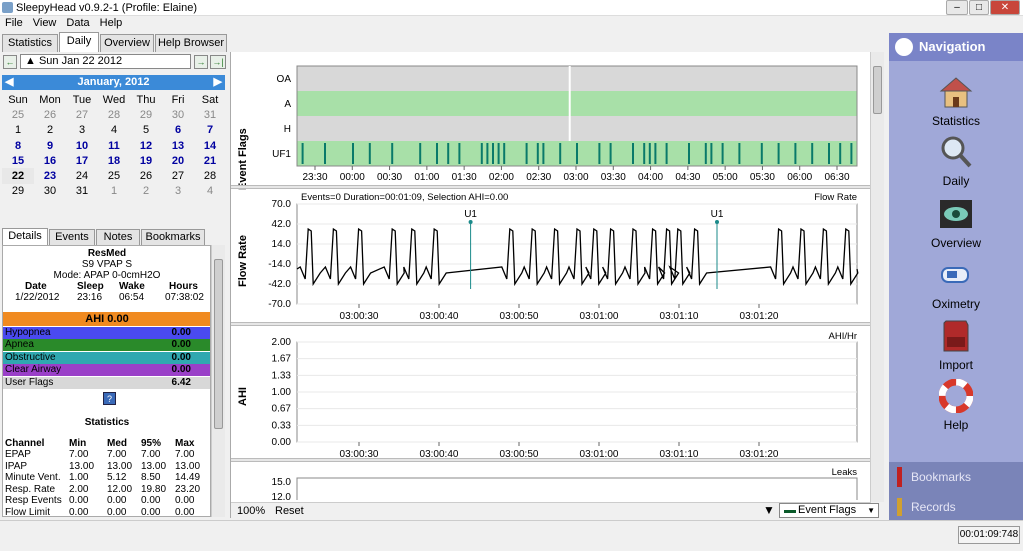 The width and height of the screenshot is (1023, 551). What do you see at coordinates (30, 43) in the screenshot?
I see `tab-statistics: Statistics` at bounding box center [30, 43].